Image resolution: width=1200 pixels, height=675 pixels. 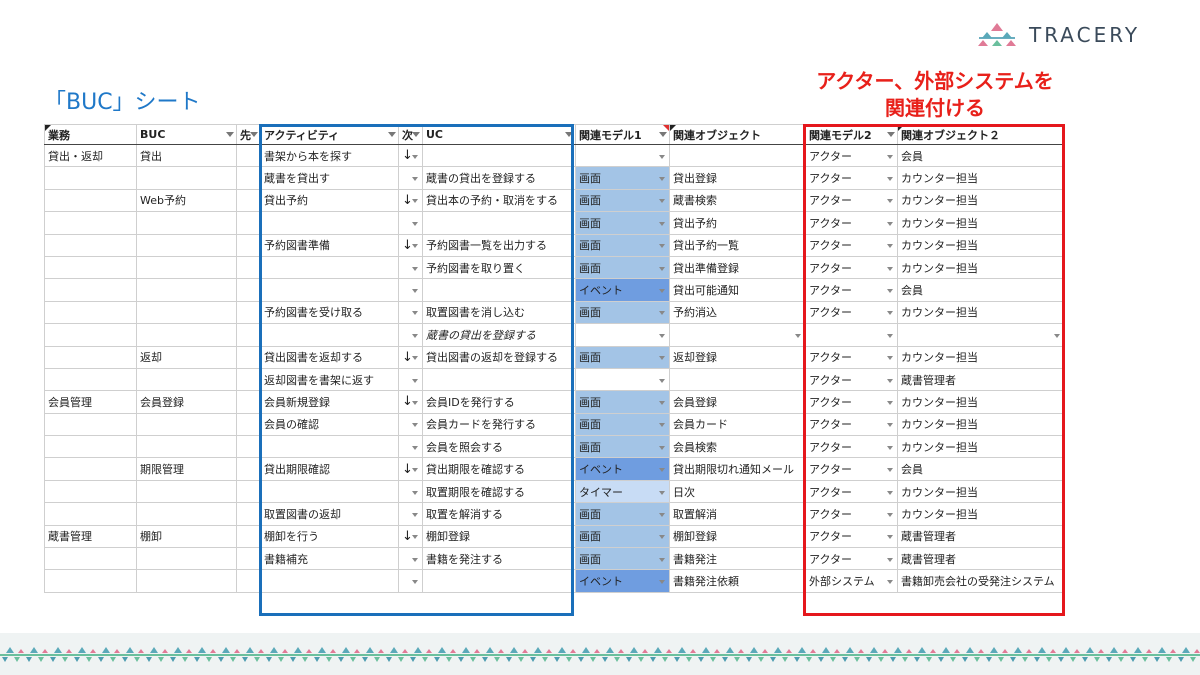 What do you see at coordinates (329, 379) in the screenshot?
I see `cell-activity: 返却図書を書架に返す` at bounding box center [329, 379].